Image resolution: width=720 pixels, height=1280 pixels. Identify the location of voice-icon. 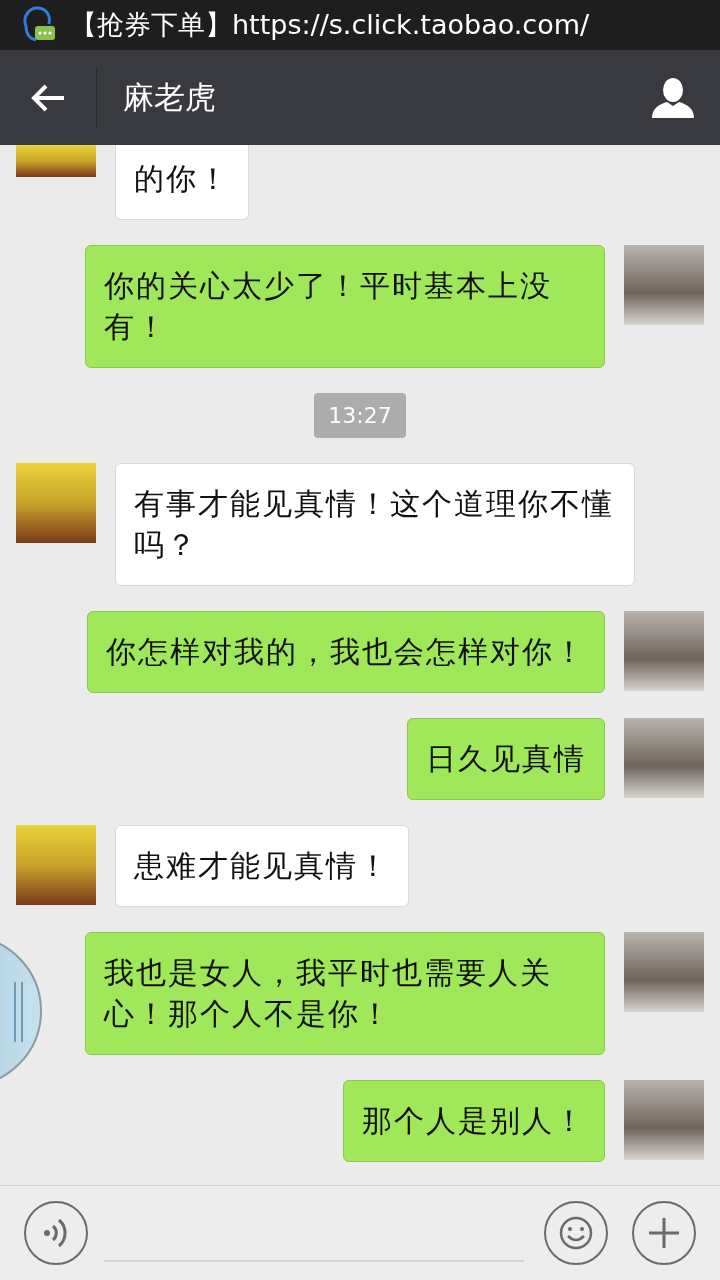
(56, 1233).